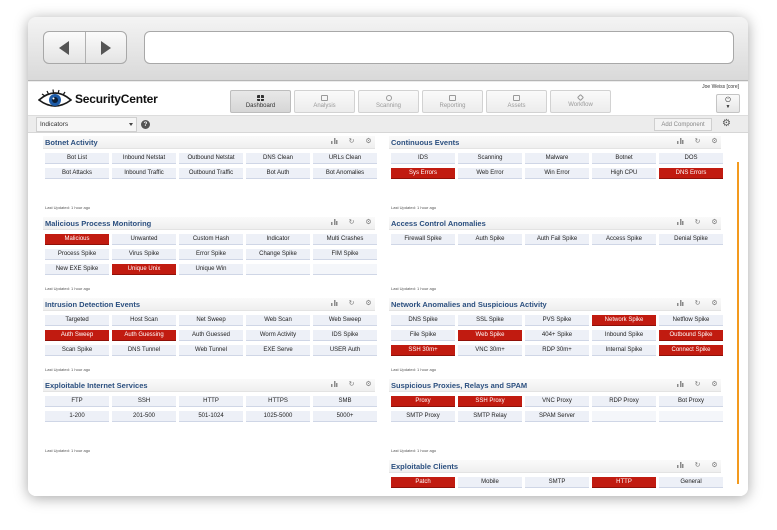 This screenshot has height=530, width=777. What do you see at coordinates (580, 101) in the screenshot?
I see `nav-workflow: Workflow` at bounding box center [580, 101].